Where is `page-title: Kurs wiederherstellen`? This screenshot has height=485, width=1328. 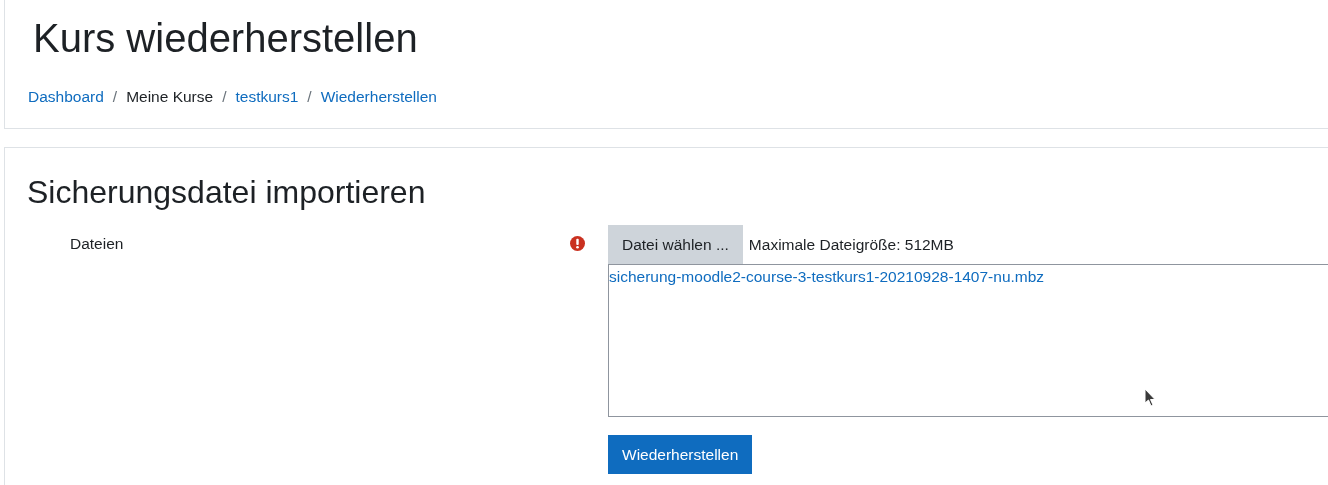
page-title: Kurs wiederherstellen is located at coordinates (226, 38).